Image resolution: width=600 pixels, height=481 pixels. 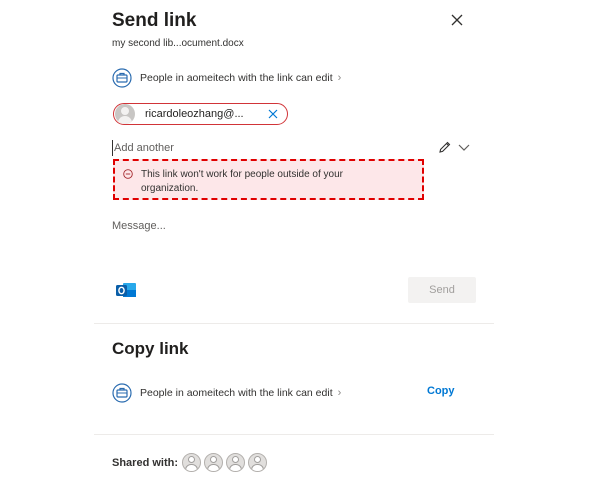 What do you see at coordinates (178, 43) in the screenshot?
I see `file-name: my second lib...ocument.docx` at bounding box center [178, 43].